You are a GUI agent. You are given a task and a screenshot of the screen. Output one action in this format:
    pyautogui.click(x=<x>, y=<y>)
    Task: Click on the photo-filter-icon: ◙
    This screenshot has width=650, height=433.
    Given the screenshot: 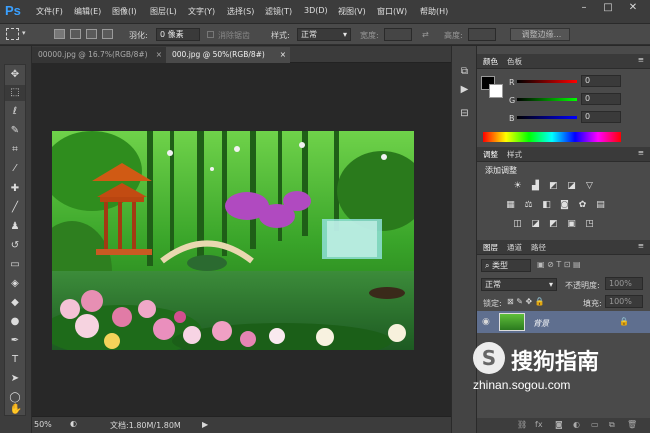 What is the action you would take?
    pyautogui.click(x=564, y=205)
    